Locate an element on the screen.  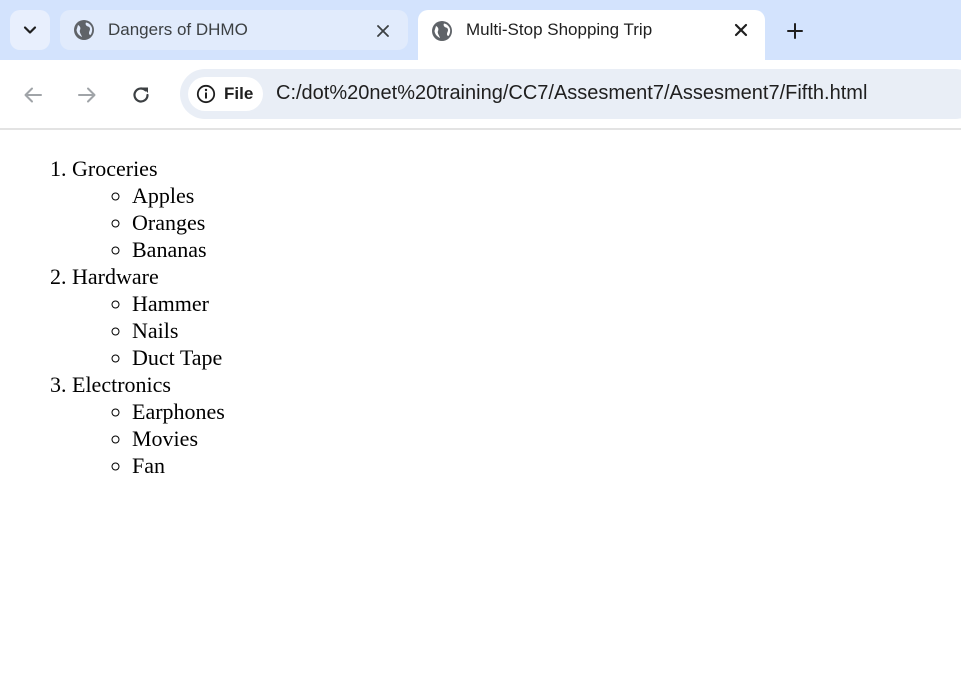
plus-icon is located at coordinates (795, 31).